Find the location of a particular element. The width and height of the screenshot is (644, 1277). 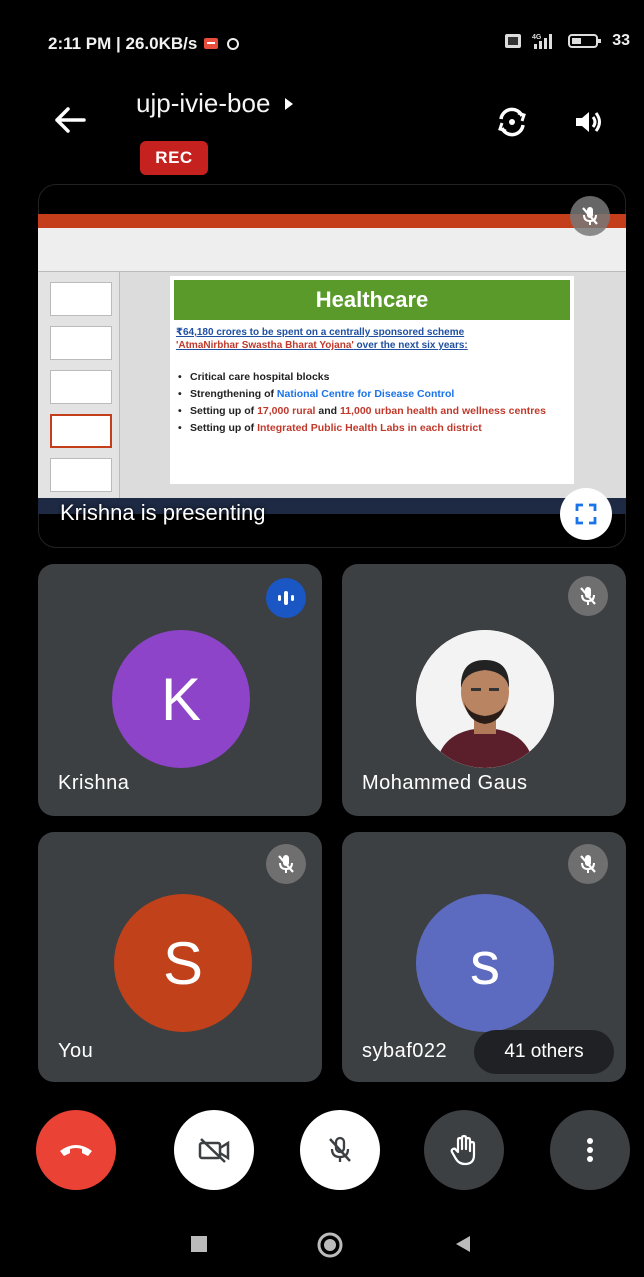

ppt-title-bar is located at coordinates (332, 221).